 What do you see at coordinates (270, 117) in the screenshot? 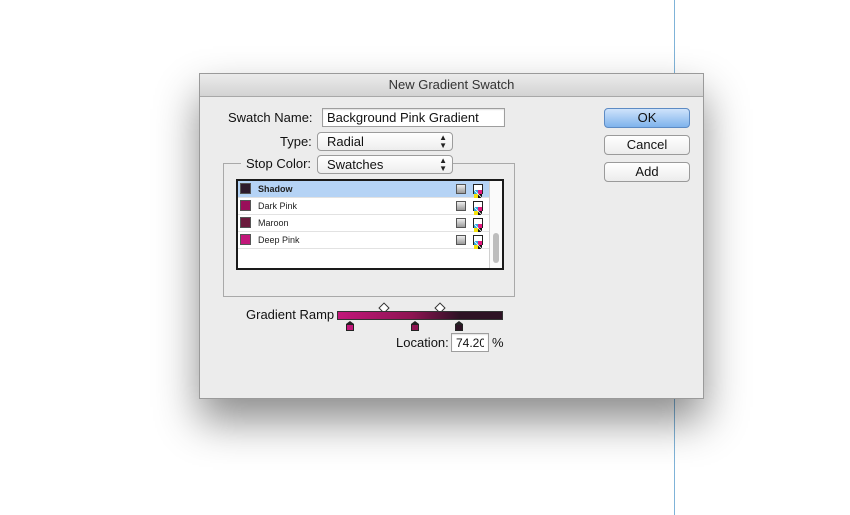
I see `swatch-name-label: Swatch Name:` at bounding box center [270, 117].